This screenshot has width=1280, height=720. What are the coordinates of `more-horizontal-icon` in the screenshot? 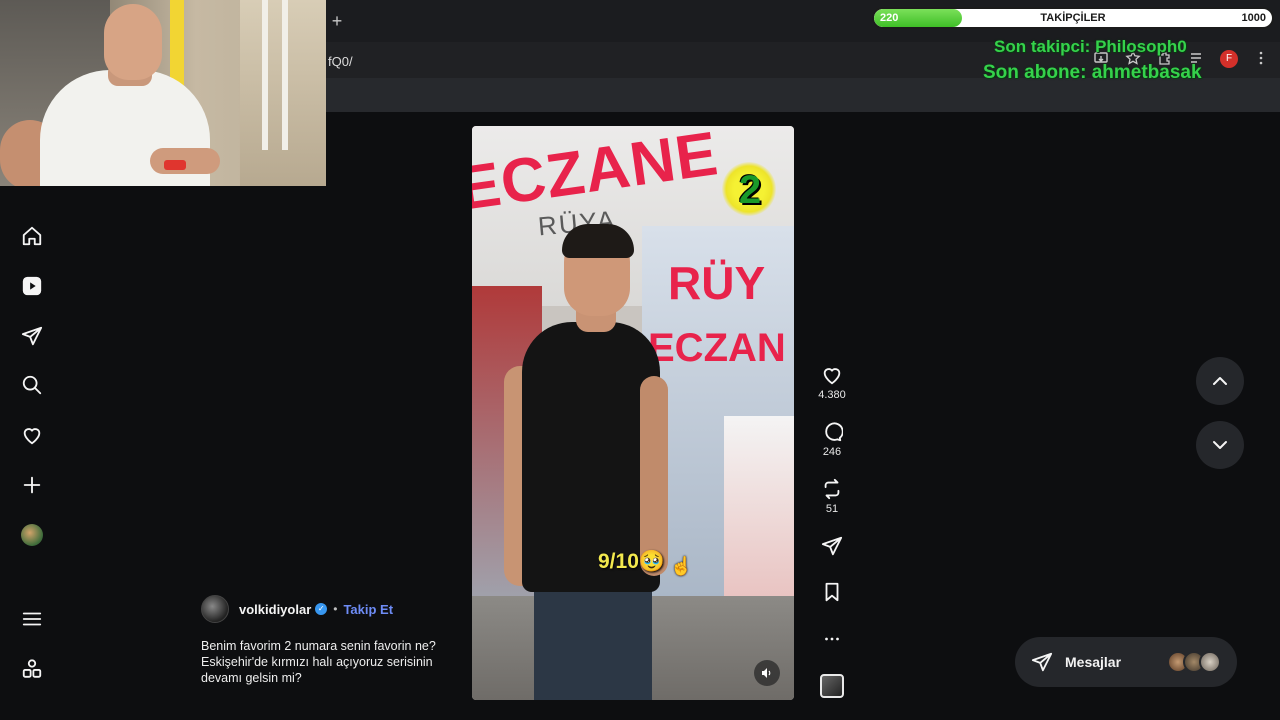 It's located at (832, 639).